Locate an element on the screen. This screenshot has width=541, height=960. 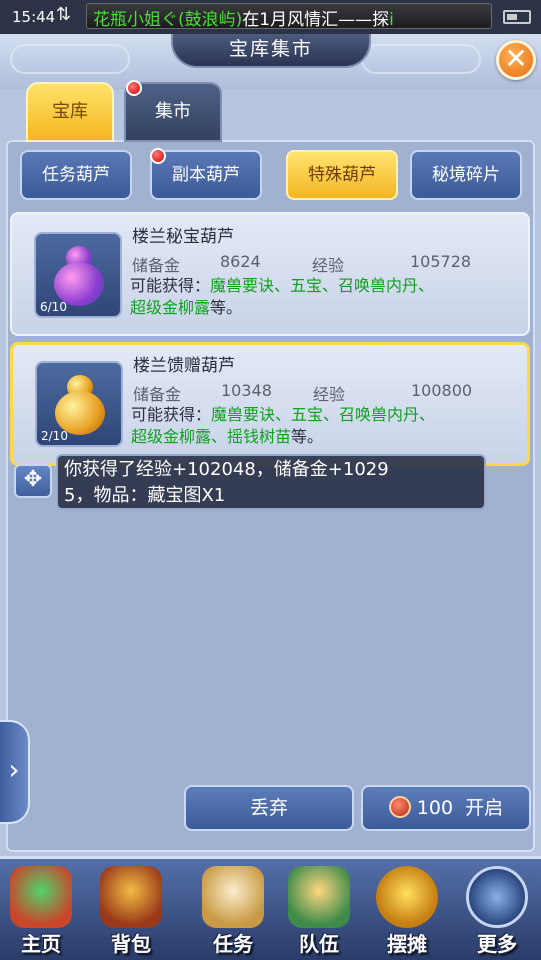
open-button: 100 开启 is located at coordinates (446, 808).